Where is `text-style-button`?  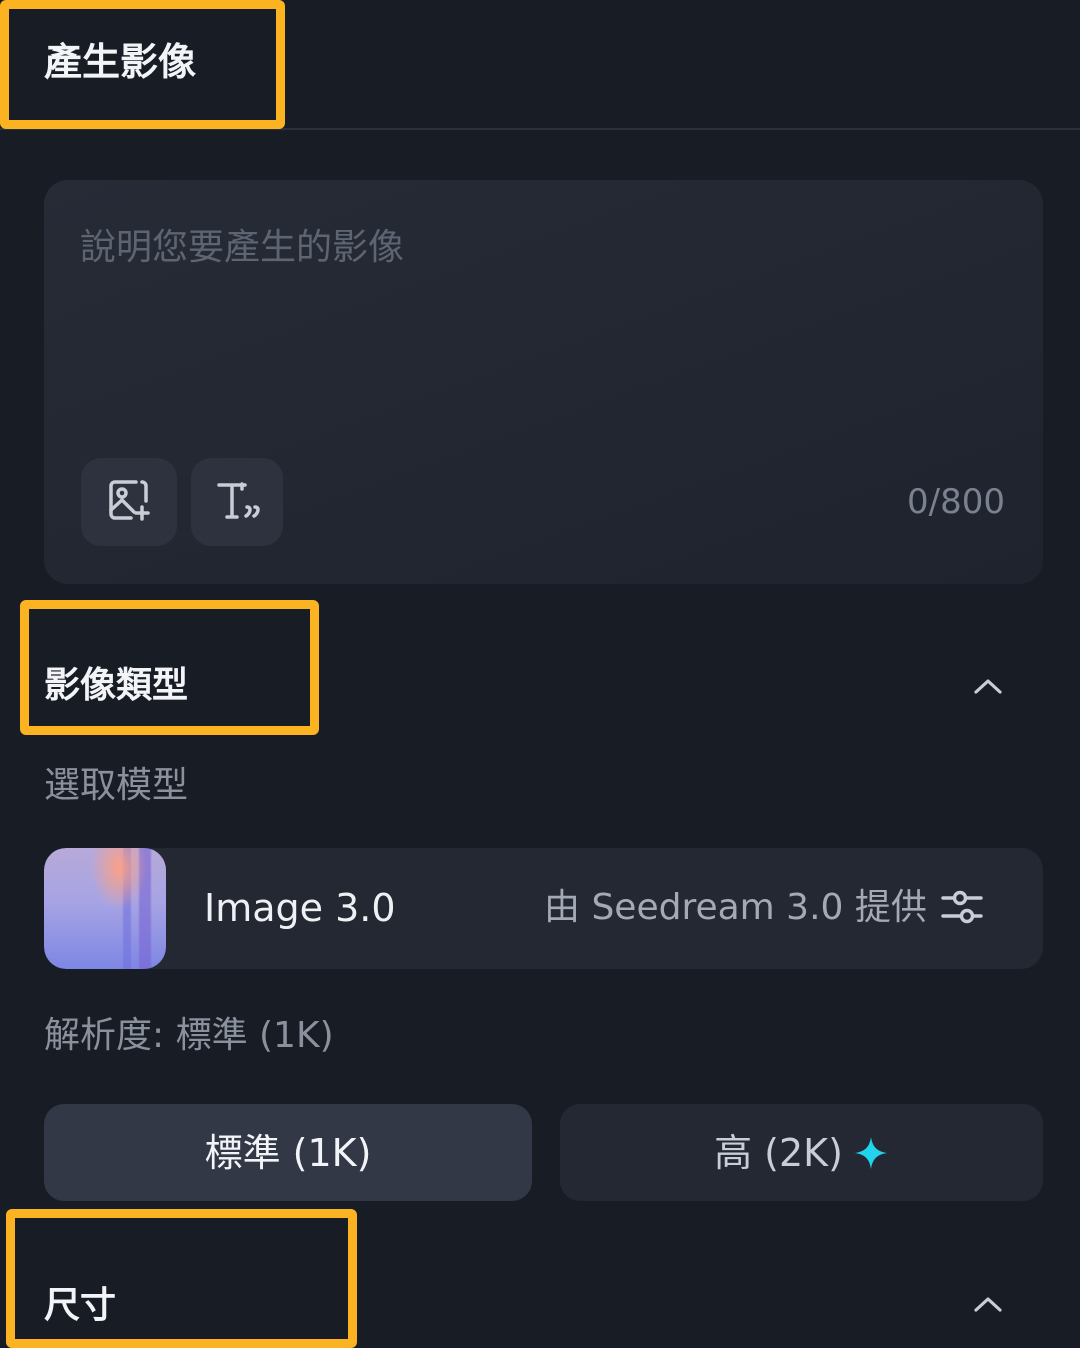 text-style-button is located at coordinates (237, 502).